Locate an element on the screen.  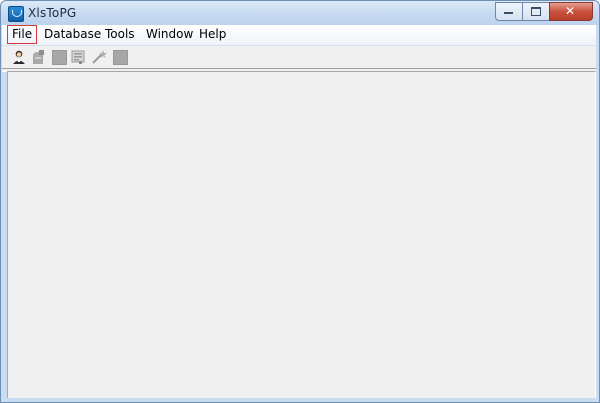
menu-bar: File Database Tools Window Help is located at coordinates (299, 35).